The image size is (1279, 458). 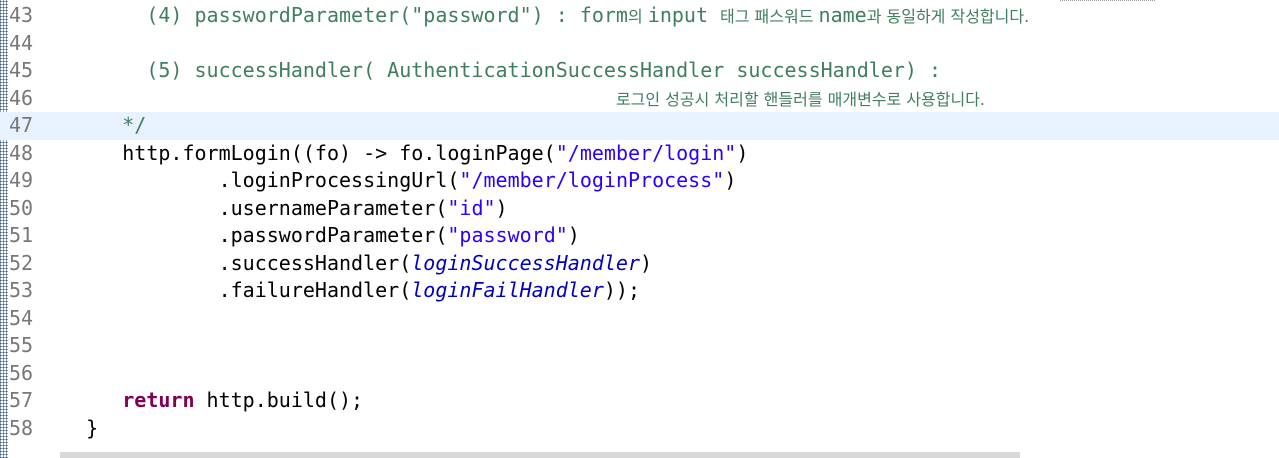 I want to click on line-number: 45, so click(x=21, y=70).